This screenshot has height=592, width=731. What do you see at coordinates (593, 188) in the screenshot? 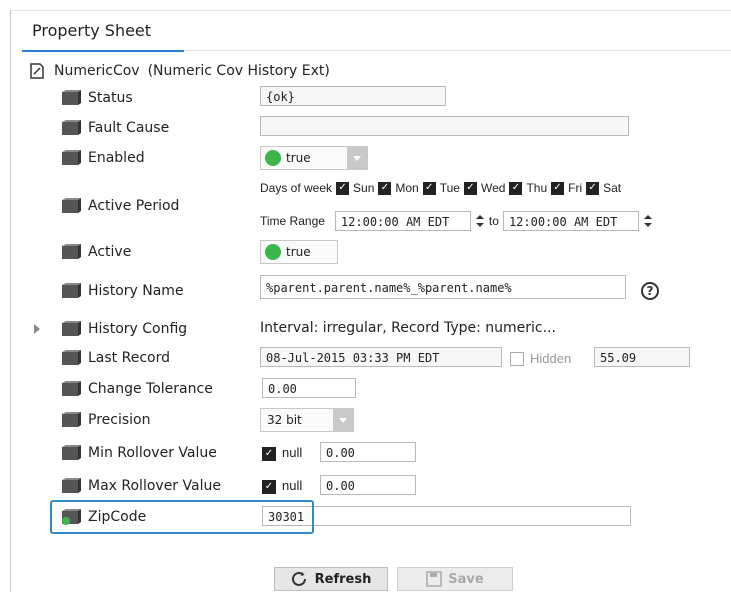
I see `checkbox-sat: ✓` at bounding box center [593, 188].